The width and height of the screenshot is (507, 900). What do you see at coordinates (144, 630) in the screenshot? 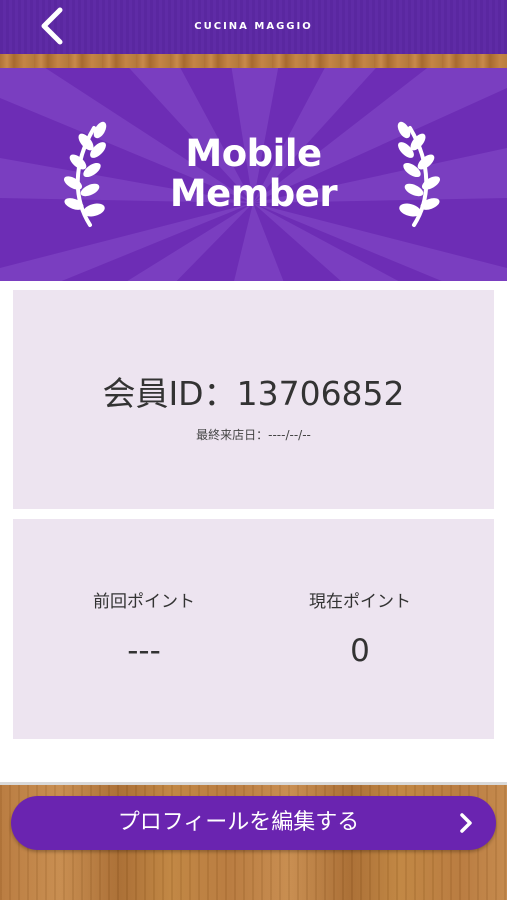
I see `previous-points: 前回ポイント ---` at bounding box center [144, 630].